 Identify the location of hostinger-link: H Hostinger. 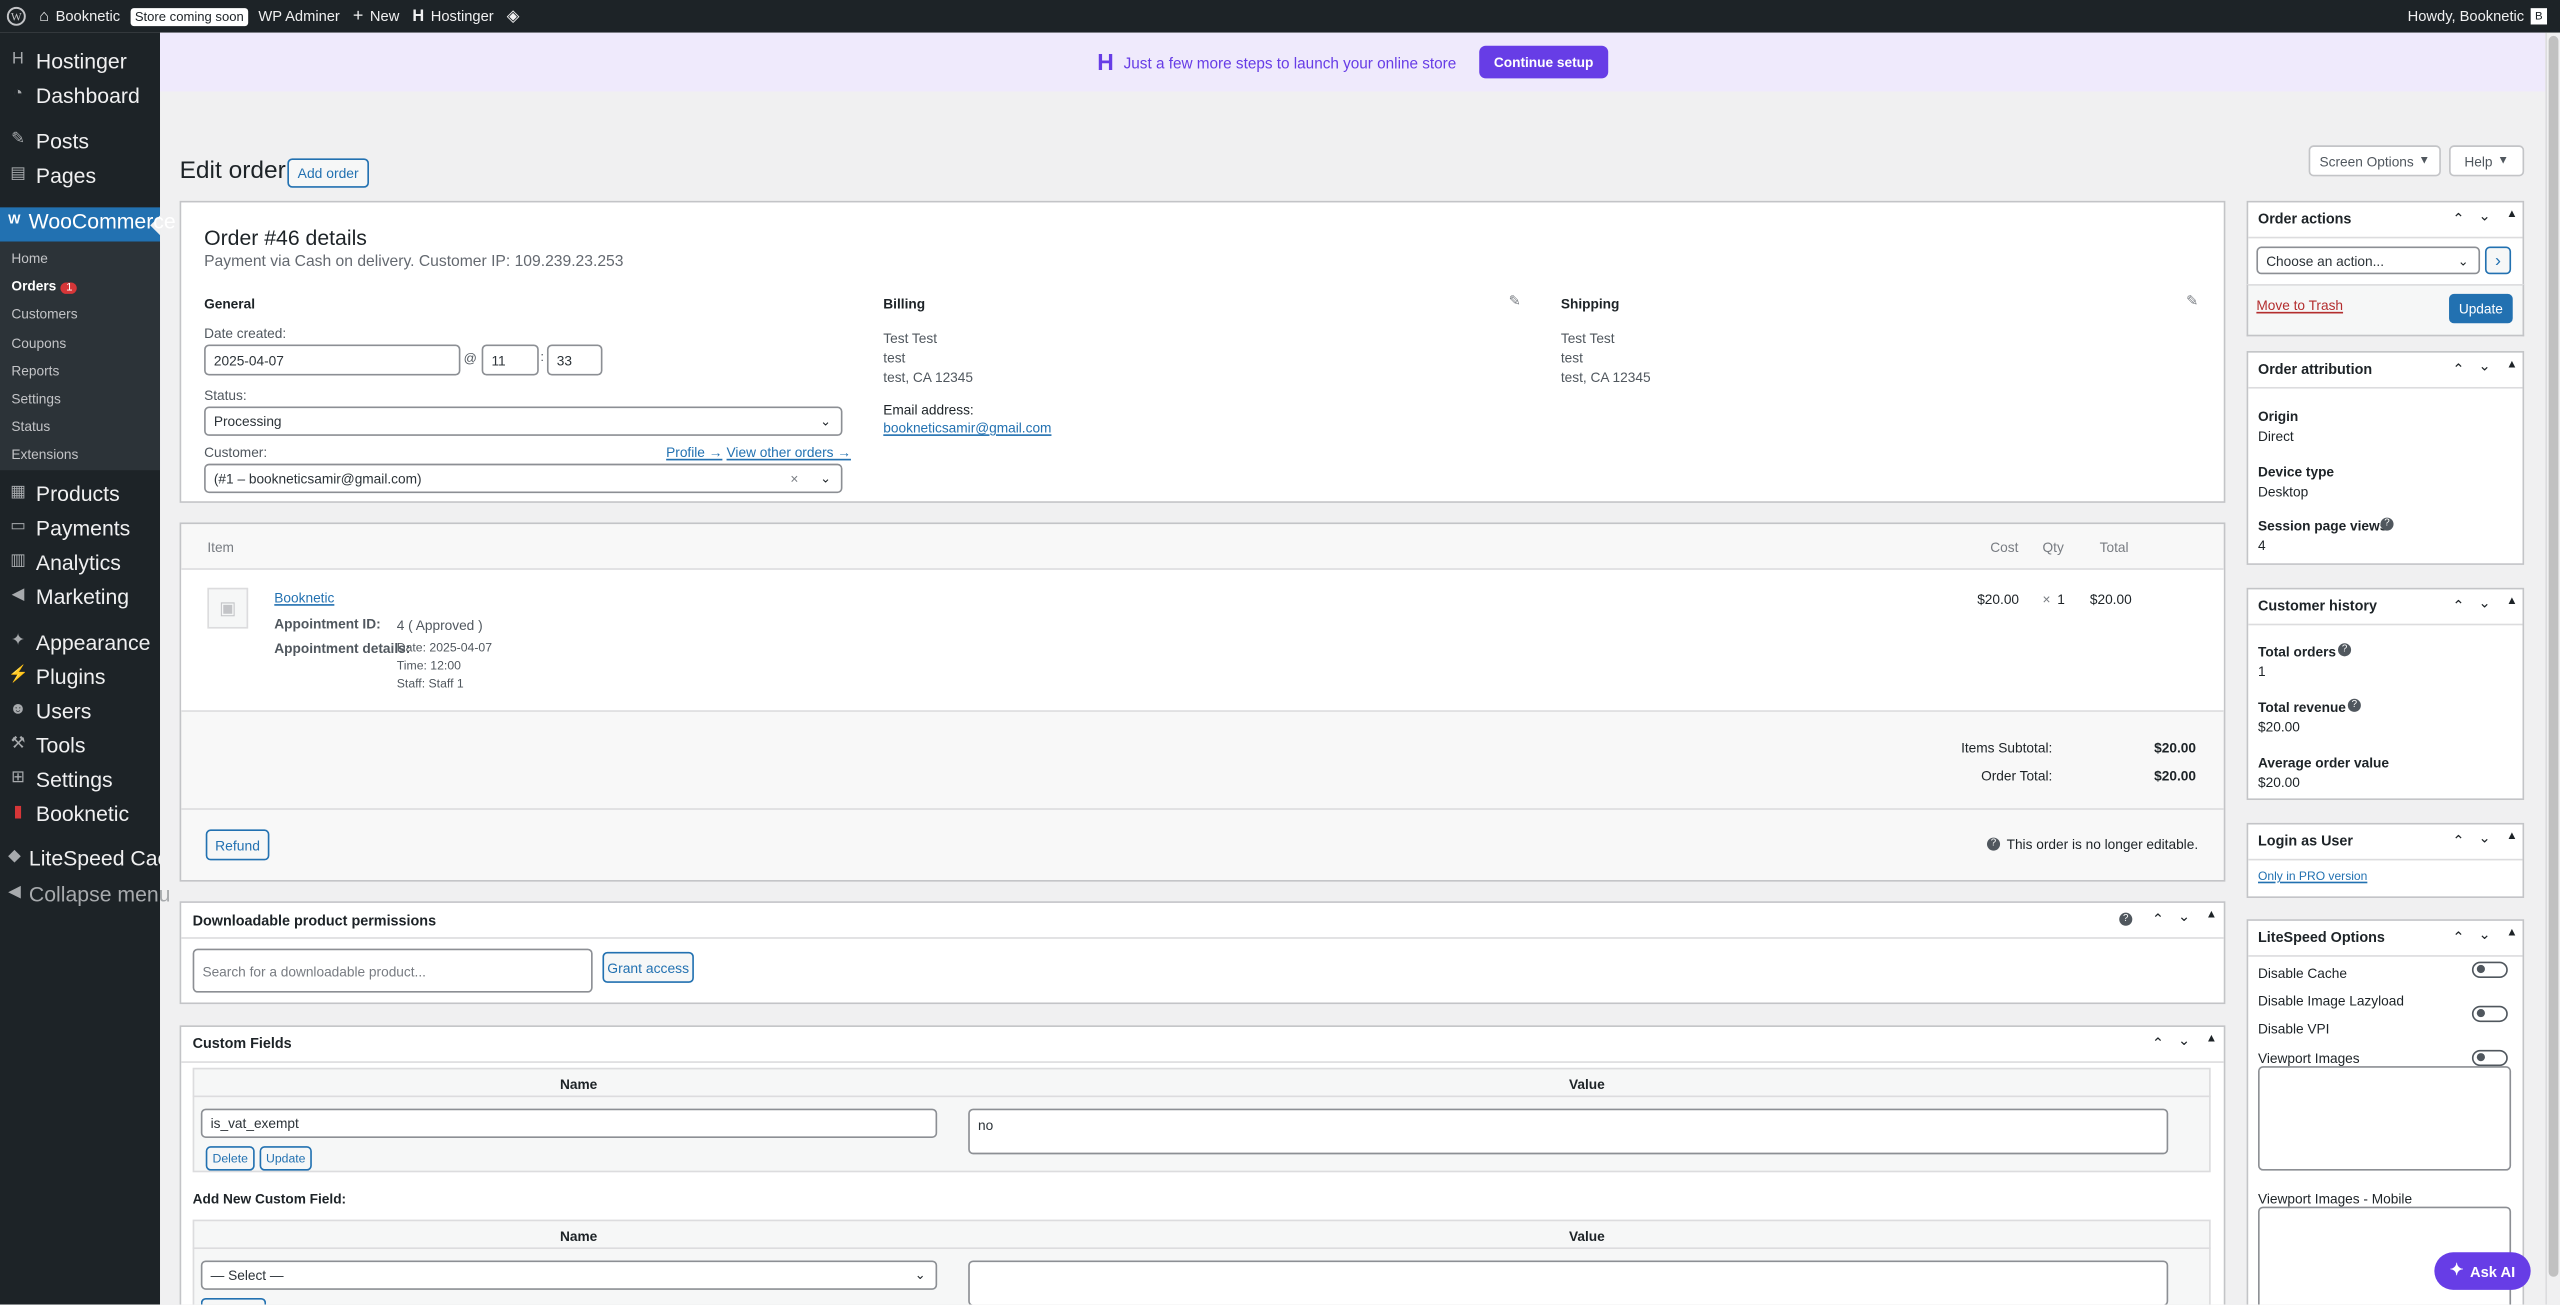
(453, 16).